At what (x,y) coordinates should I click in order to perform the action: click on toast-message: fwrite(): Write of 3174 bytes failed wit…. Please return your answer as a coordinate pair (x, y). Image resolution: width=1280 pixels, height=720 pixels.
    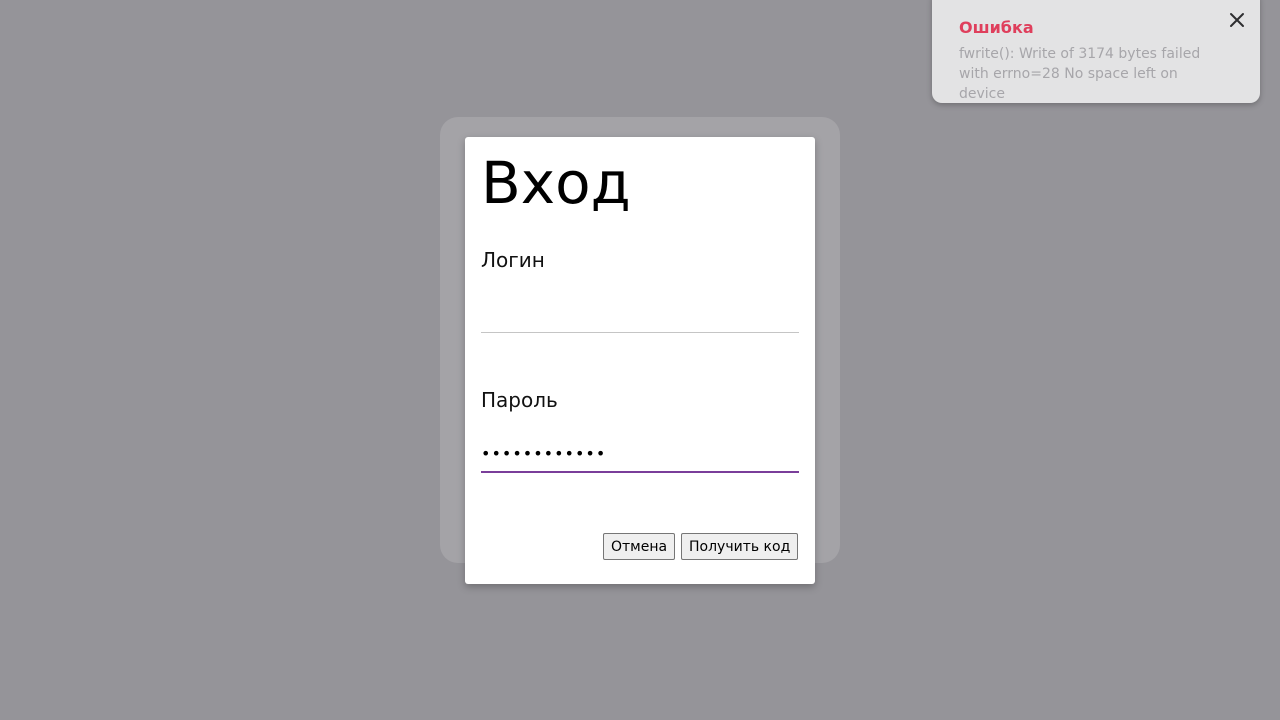
    Looking at the image, I should click on (1080, 74).